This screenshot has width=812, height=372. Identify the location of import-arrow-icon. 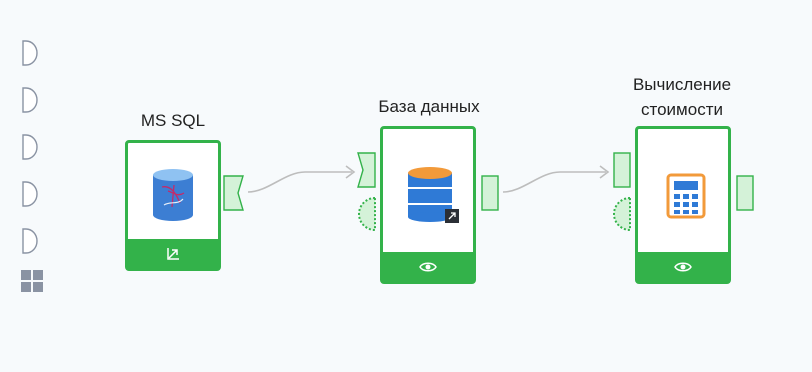
(173, 254).